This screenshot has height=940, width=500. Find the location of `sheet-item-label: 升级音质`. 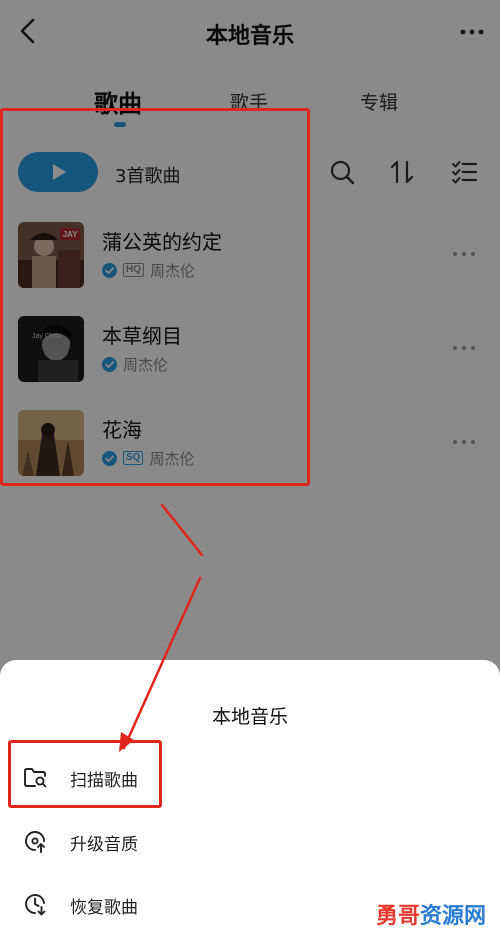

sheet-item-label: 升级音质 is located at coordinates (104, 845).